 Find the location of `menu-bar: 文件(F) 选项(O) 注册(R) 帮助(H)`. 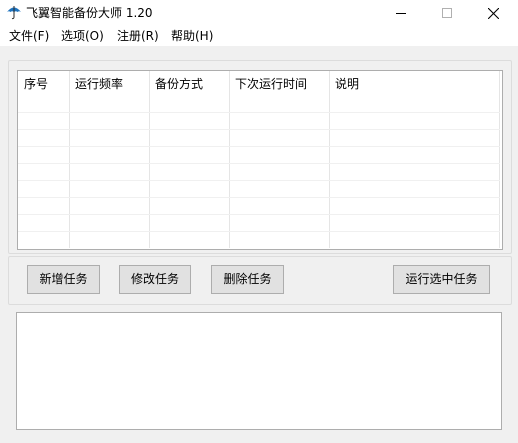

menu-bar: 文件(F) 选项(O) 注册(R) 帮助(H) is located at coordinates (259, 36).